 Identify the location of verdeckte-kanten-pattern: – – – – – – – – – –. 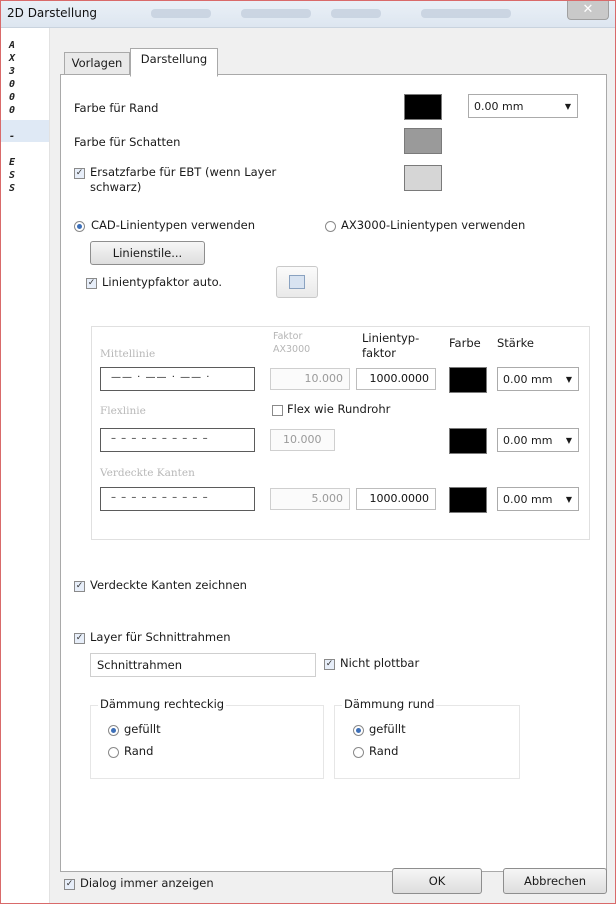
(177, 499).